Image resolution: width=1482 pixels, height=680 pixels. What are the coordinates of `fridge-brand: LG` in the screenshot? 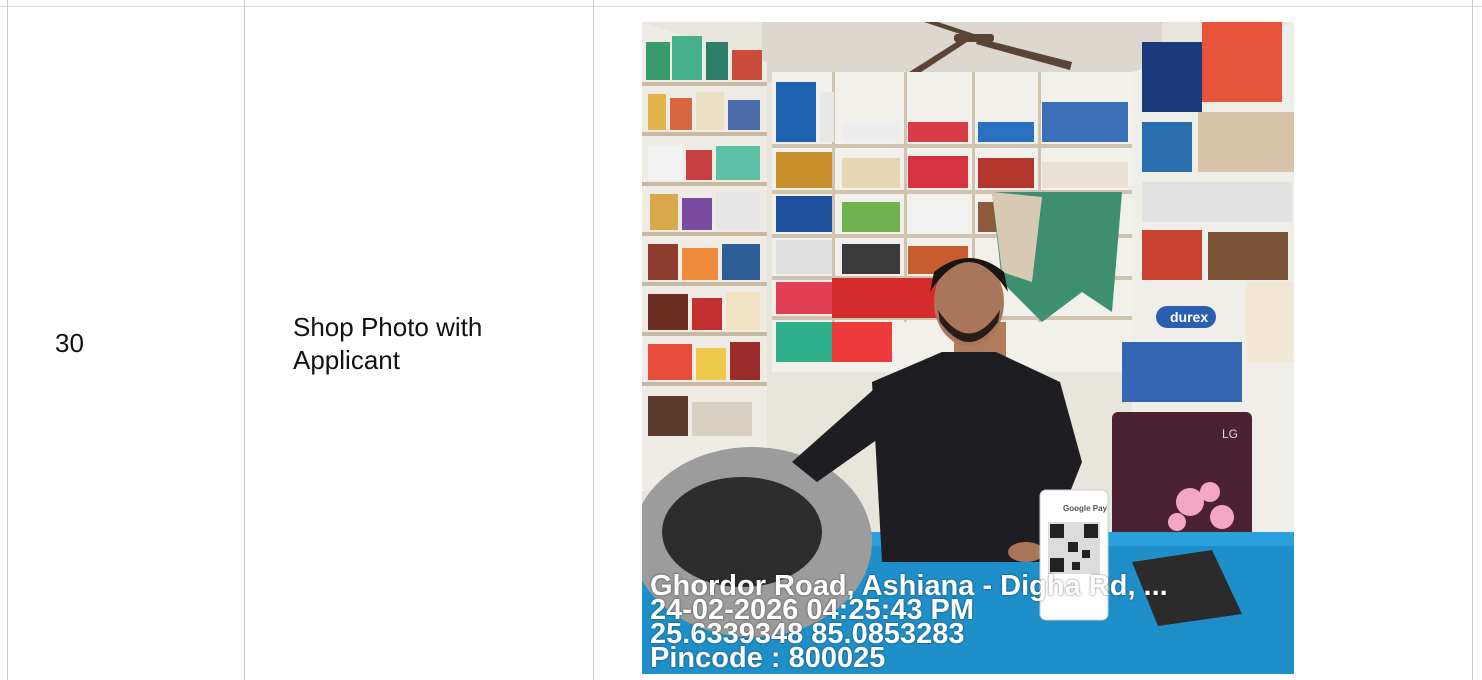 It's located at (1230, 434).